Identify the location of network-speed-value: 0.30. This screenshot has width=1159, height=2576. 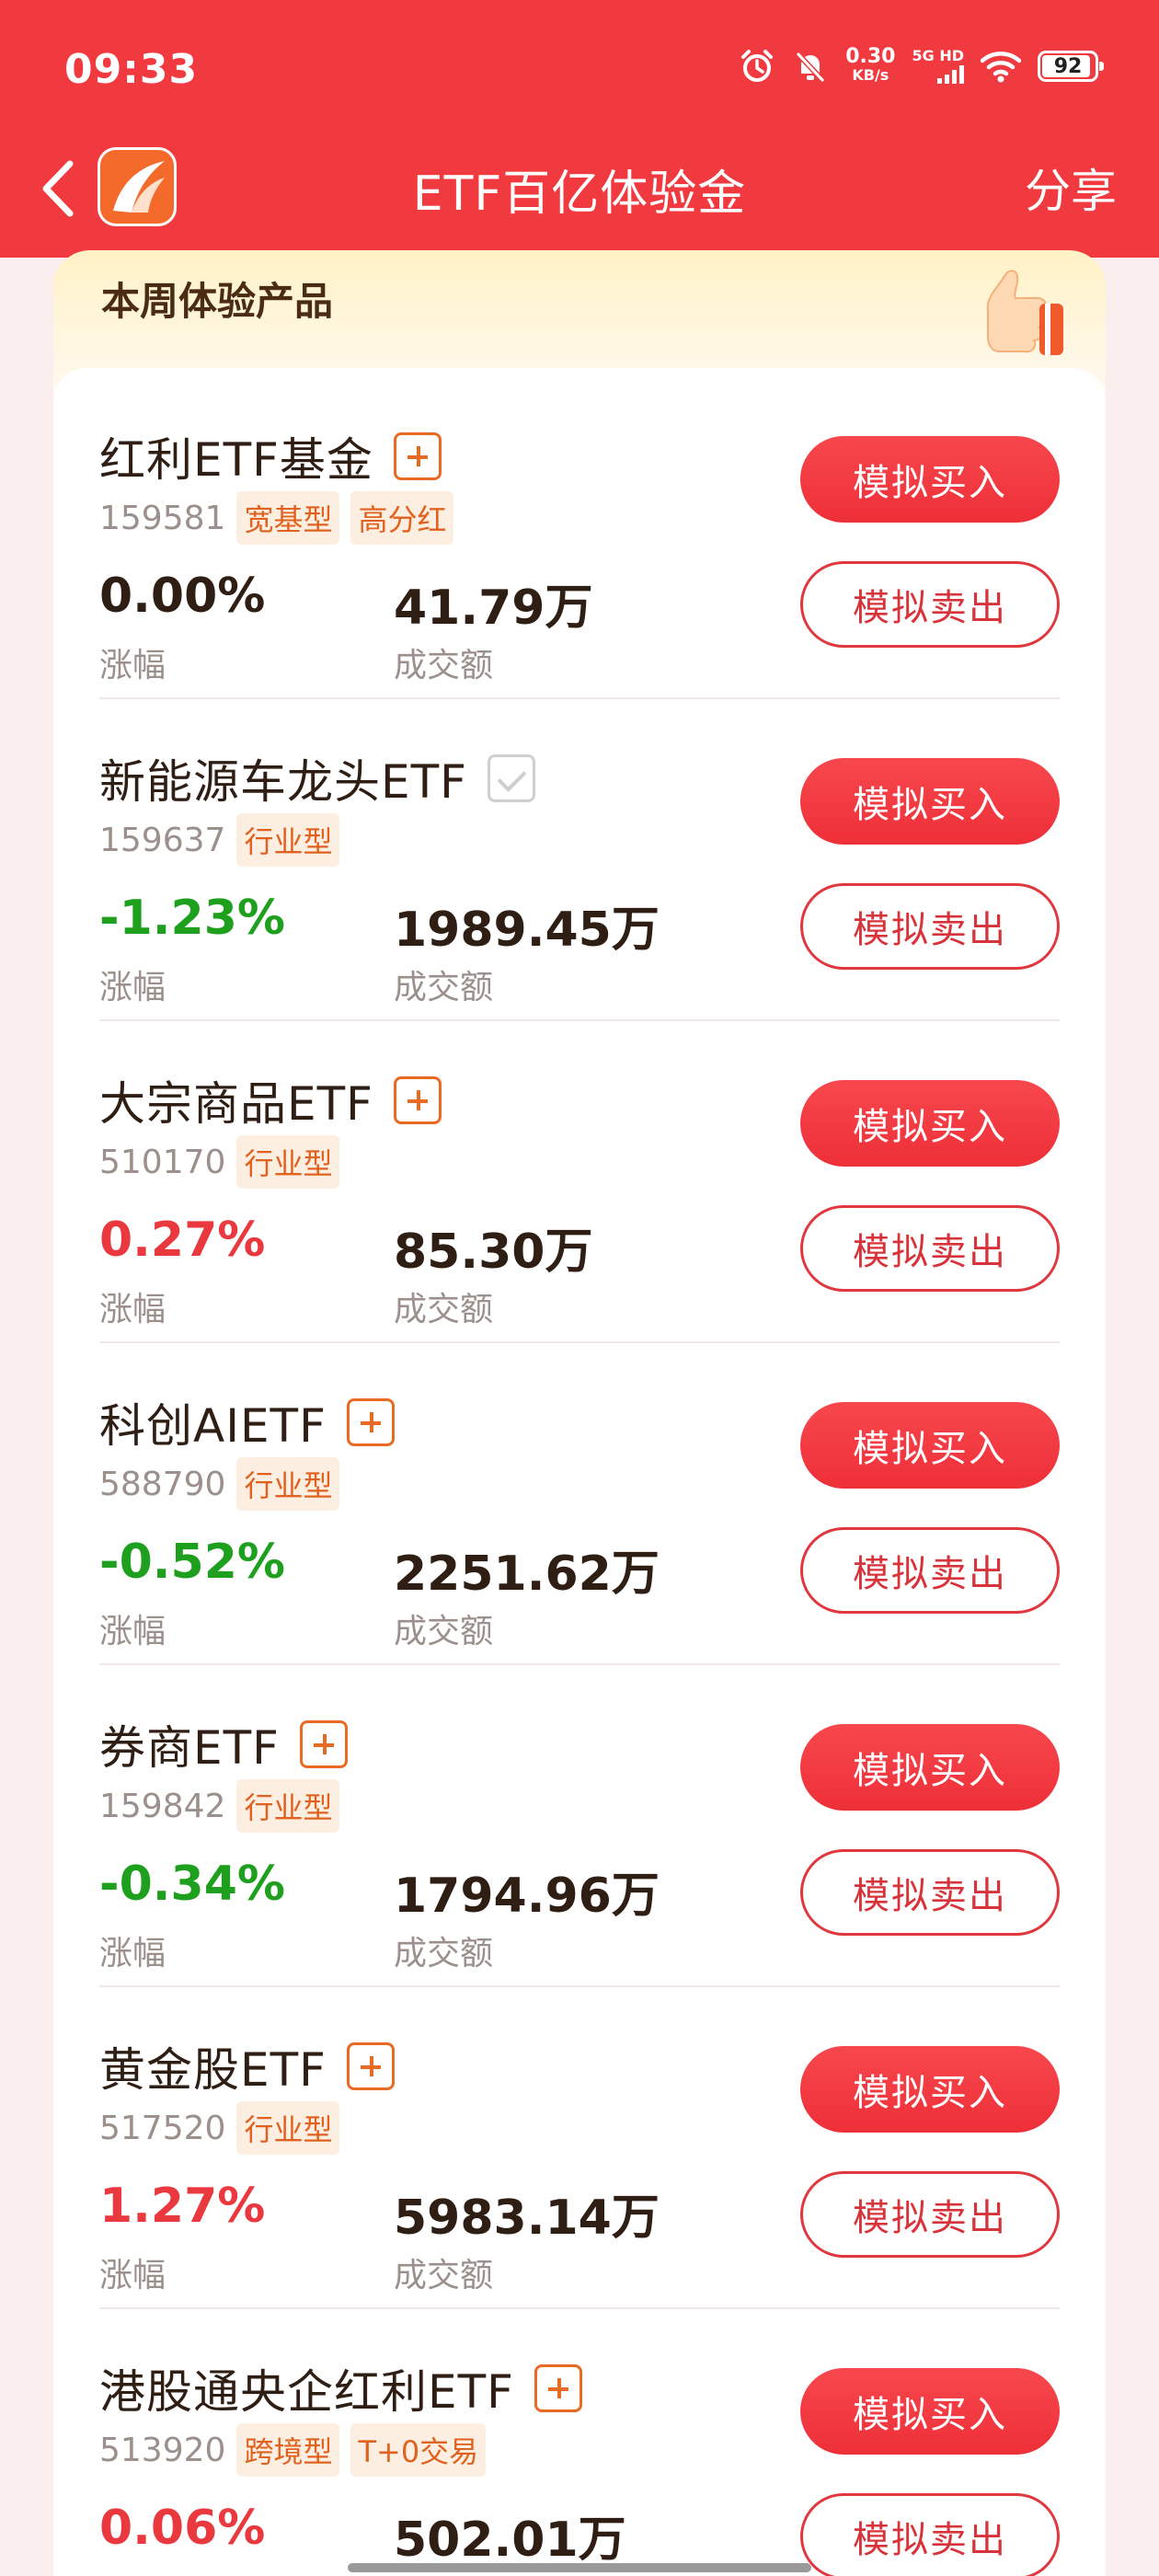
(870, 56).